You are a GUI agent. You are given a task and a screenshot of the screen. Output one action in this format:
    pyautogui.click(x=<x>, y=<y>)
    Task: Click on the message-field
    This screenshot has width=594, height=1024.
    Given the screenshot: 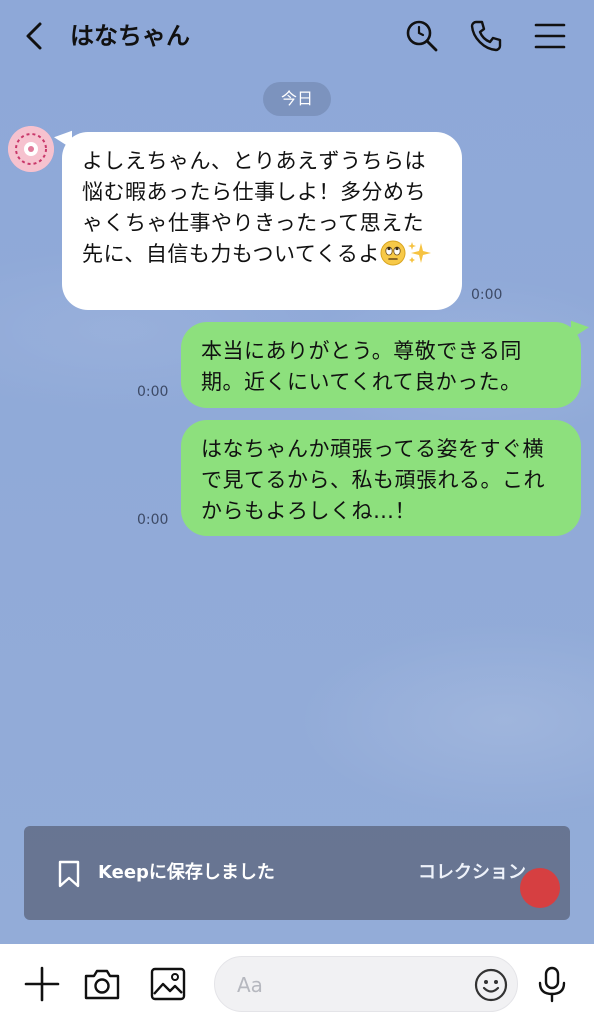 What is the action you would take?
    pyautogui.click(x=366, y=984)
    